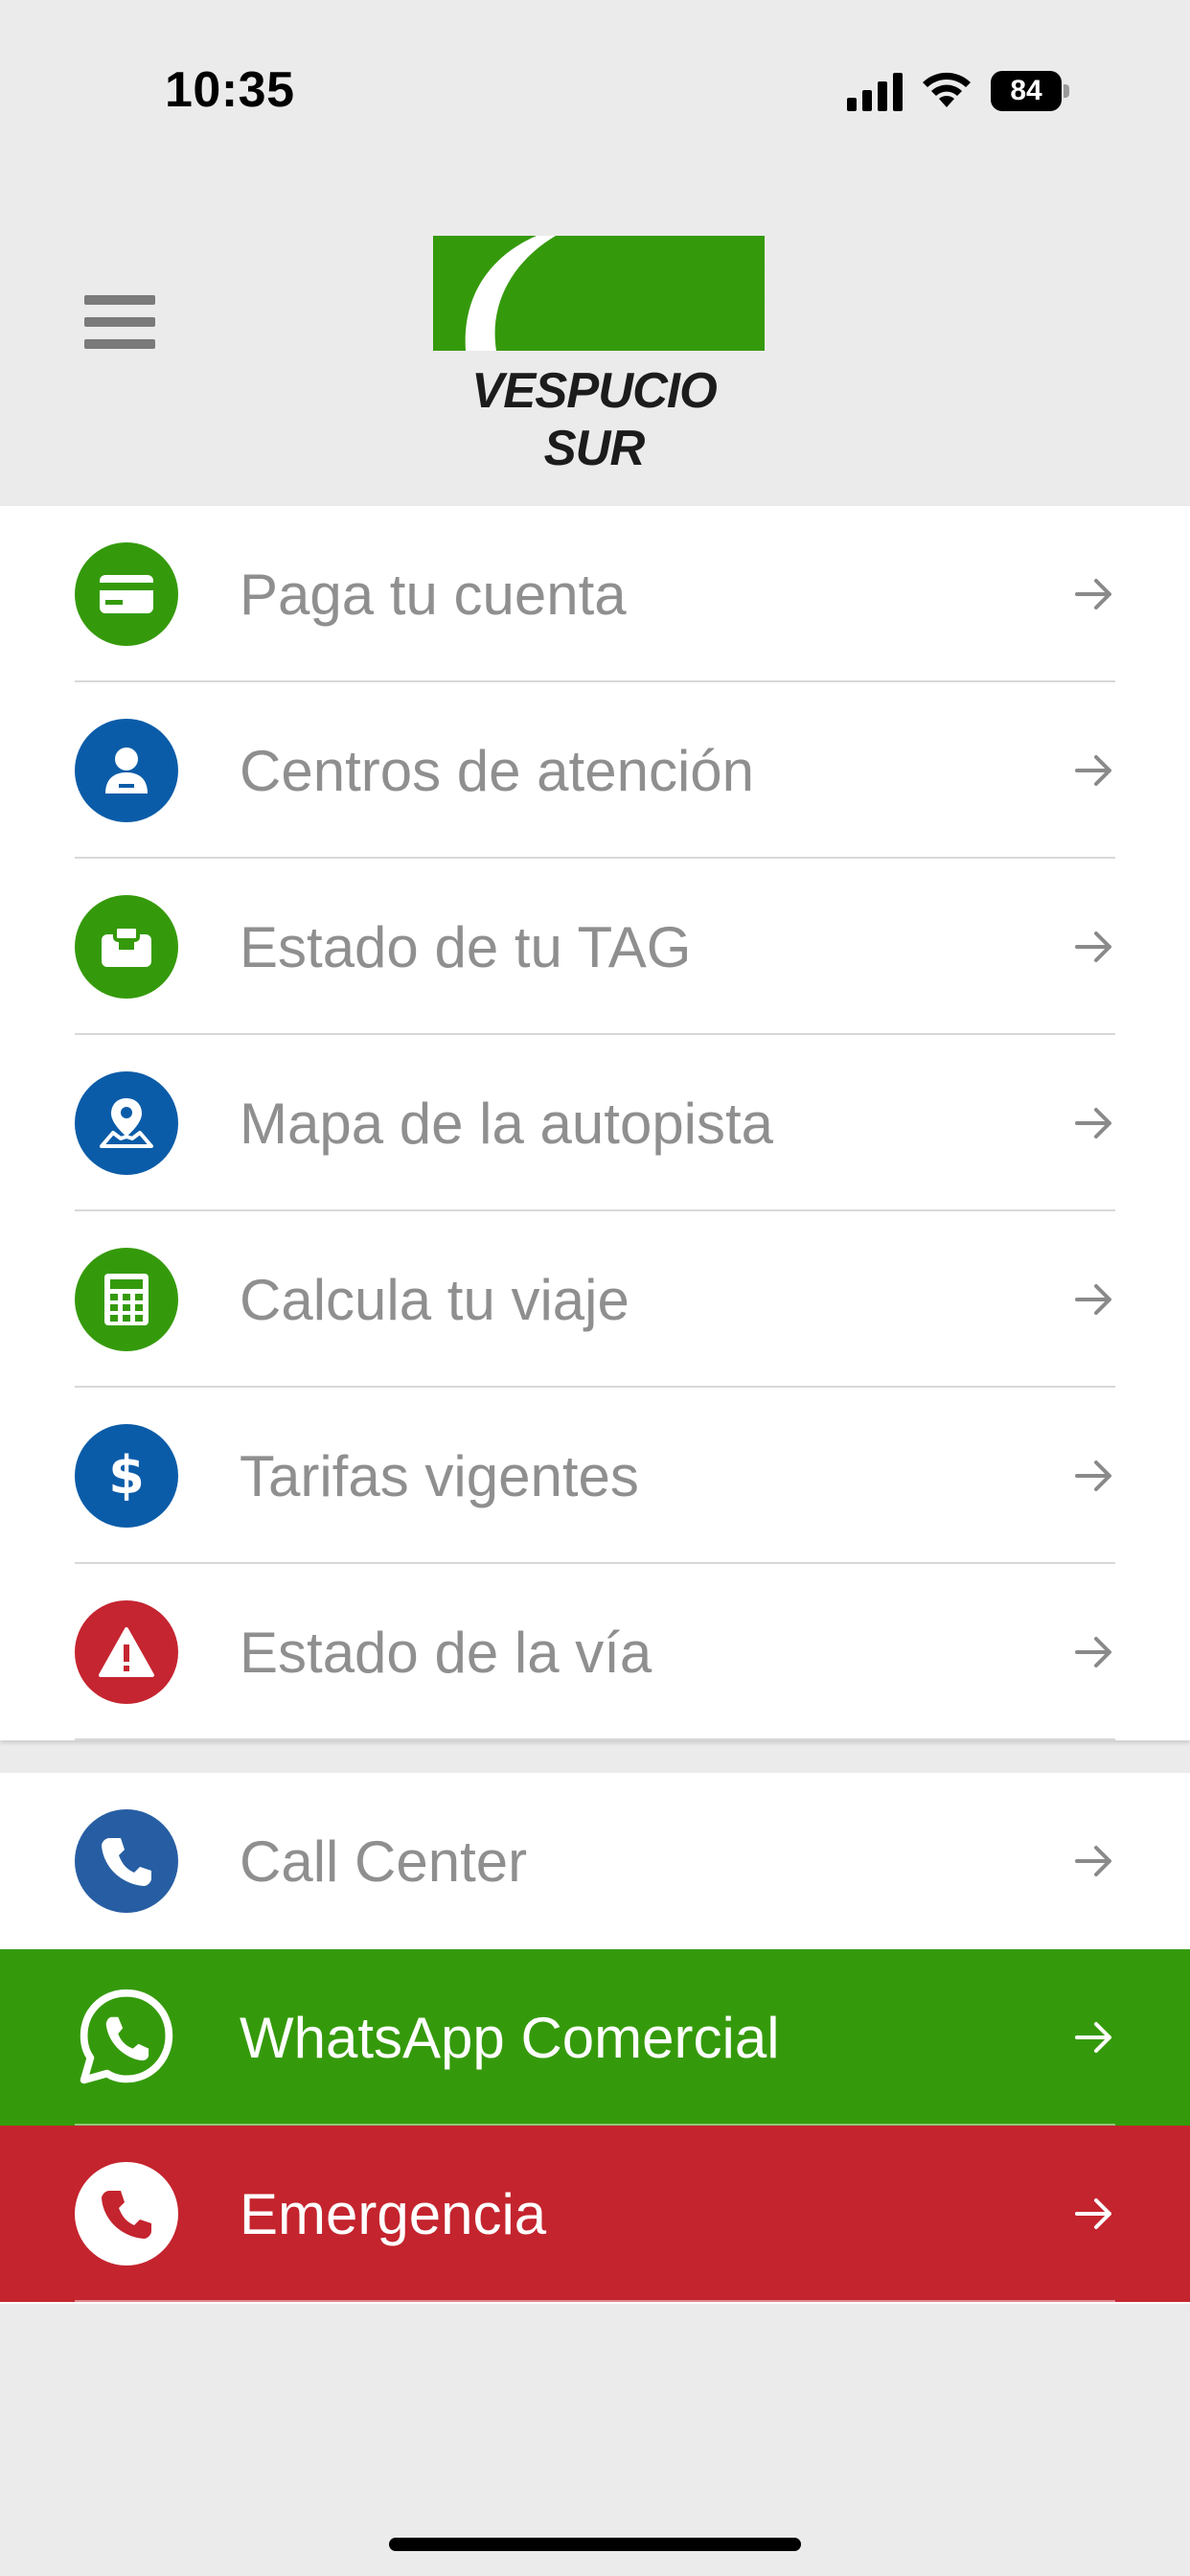 This screenshot has width=1190, height=2576. I want to click on menu-item-label: WhatsApp Comercial, so click(510, 2037).